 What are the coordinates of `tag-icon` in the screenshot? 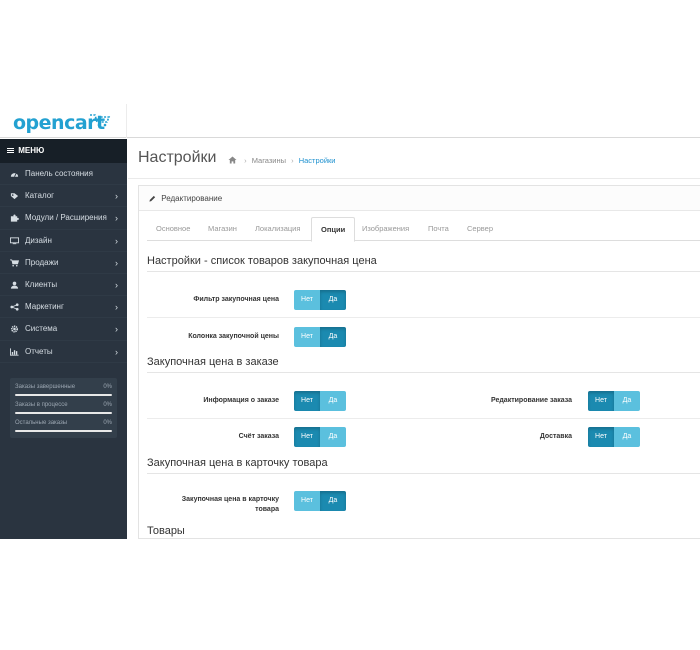 It's located at (14, 196).